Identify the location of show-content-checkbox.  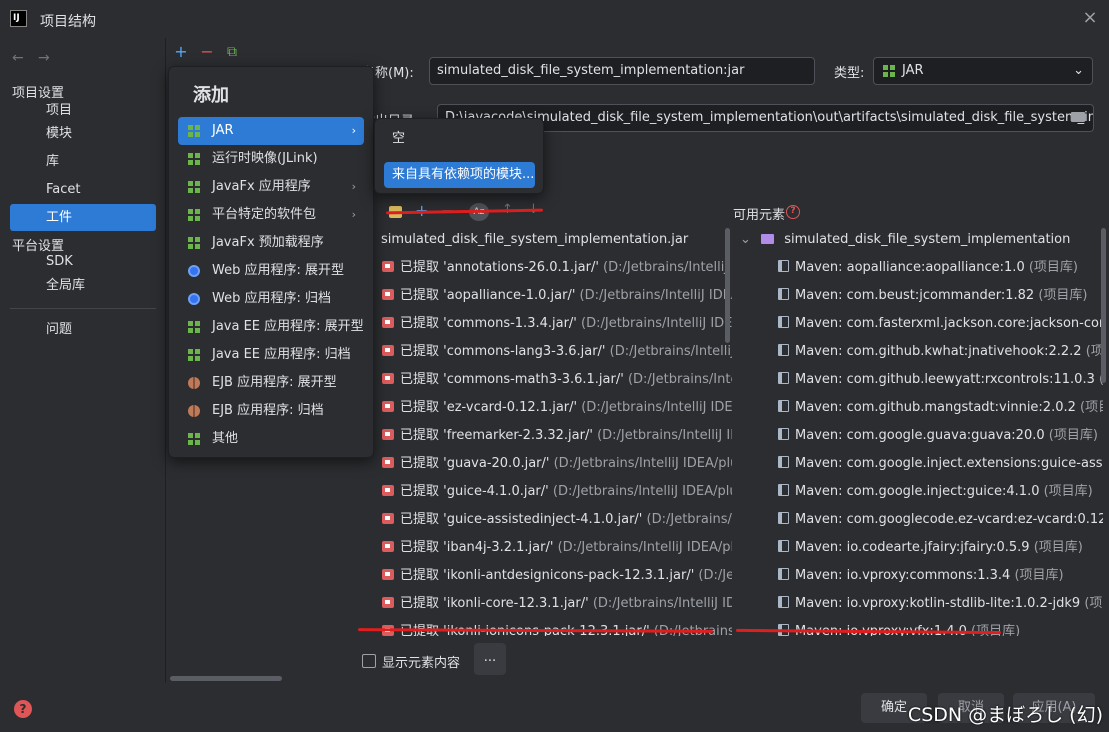
(369, 661).